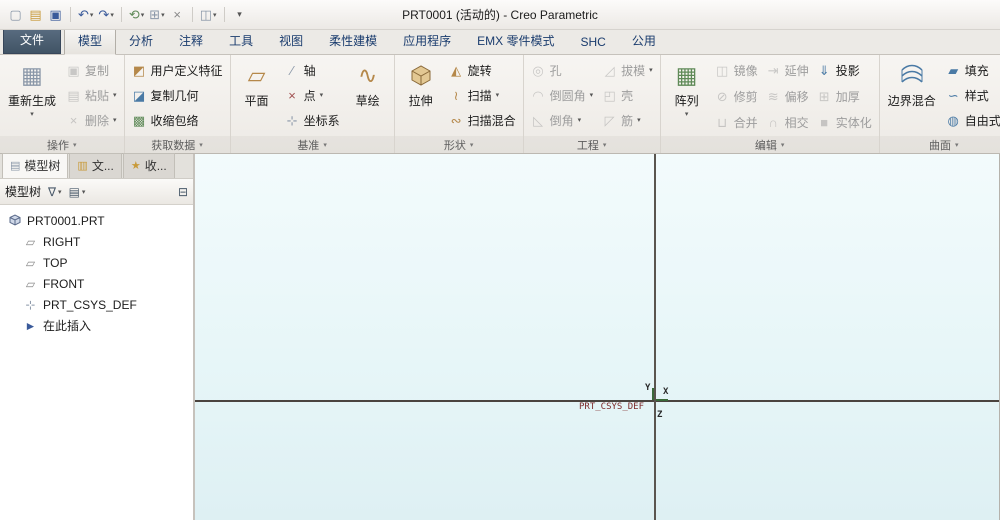 The width and height of the screenshot is (1000, 520). Describe the element at coordinates (312, 70) in the screenshot. I see `datum-axis-button: ∕ 轴` at that location.